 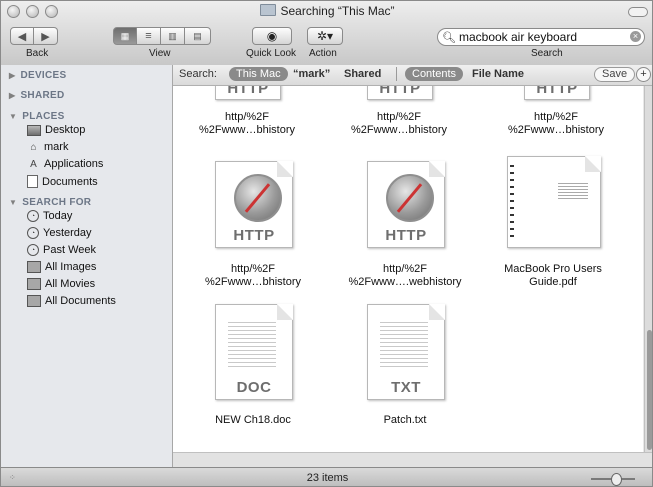 I want to click on back-button: ◀, so click(x=22, y=36).